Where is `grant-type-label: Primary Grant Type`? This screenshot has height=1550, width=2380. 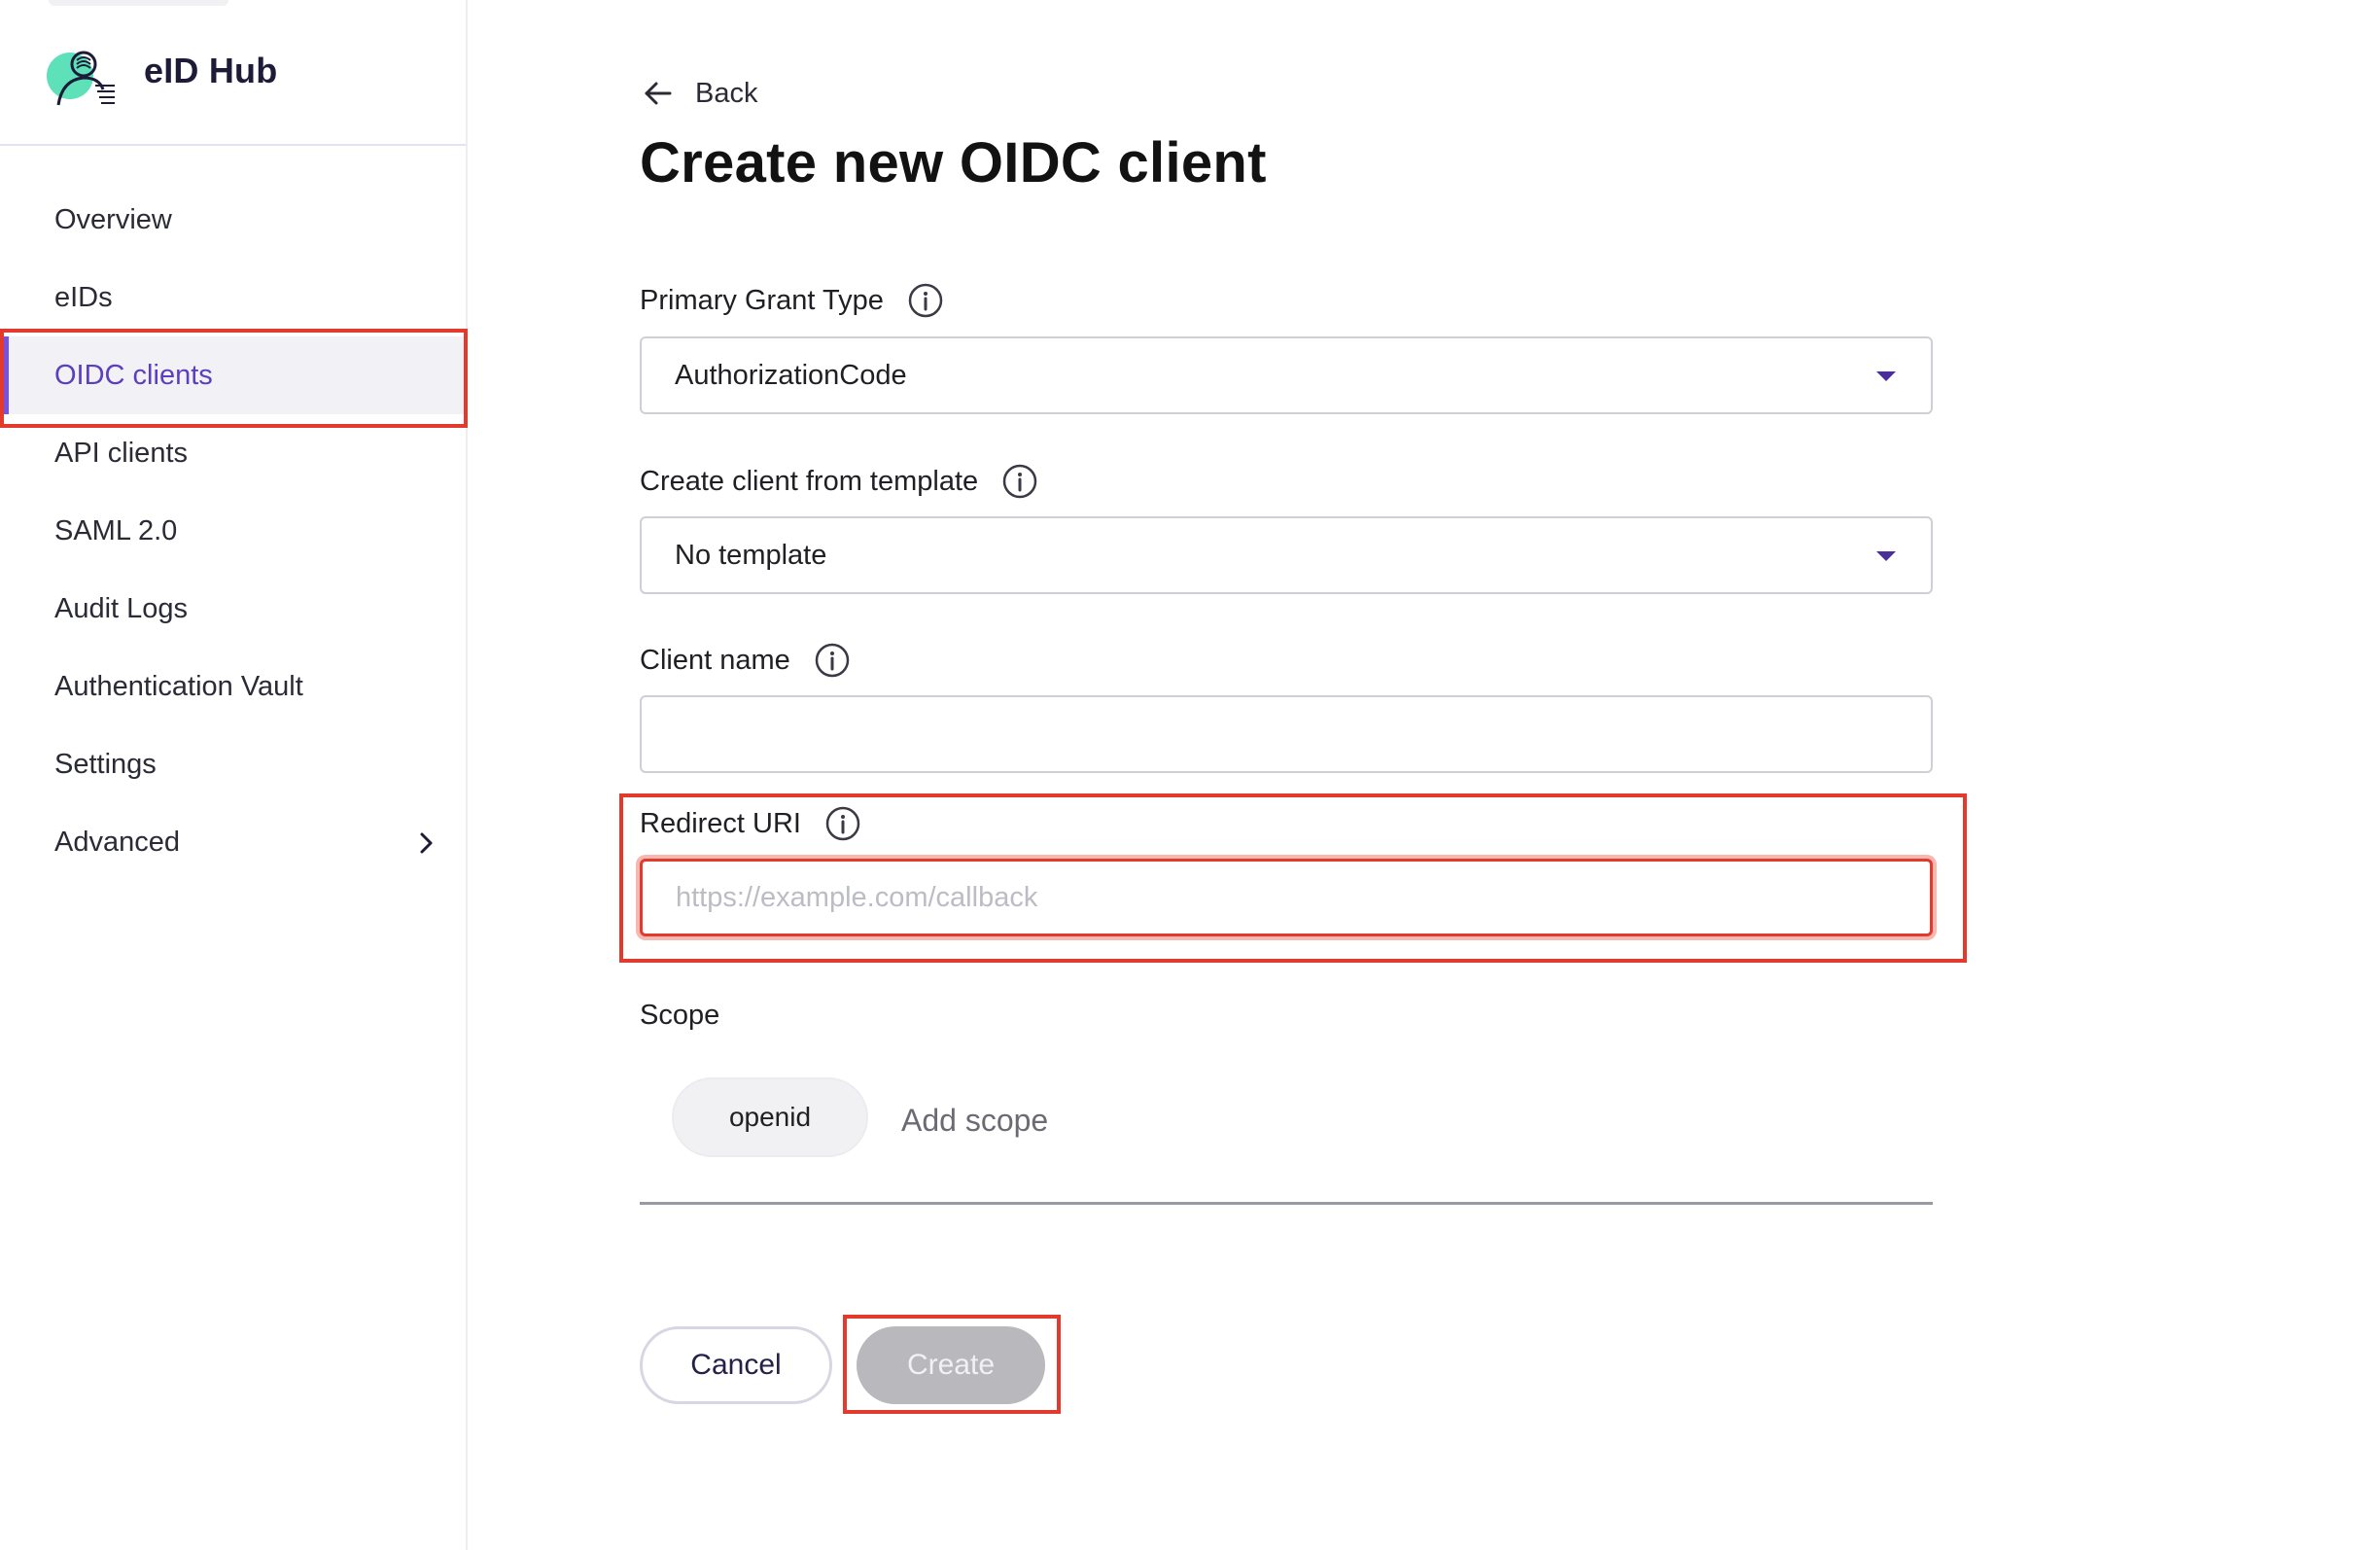
grant-type-label: Primary Grant Type is located at coordinates (792, 300).